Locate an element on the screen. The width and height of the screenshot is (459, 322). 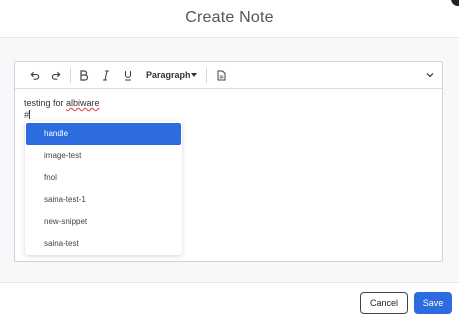
mention-option: saina-test-1 is located at coordinates (103, 200).